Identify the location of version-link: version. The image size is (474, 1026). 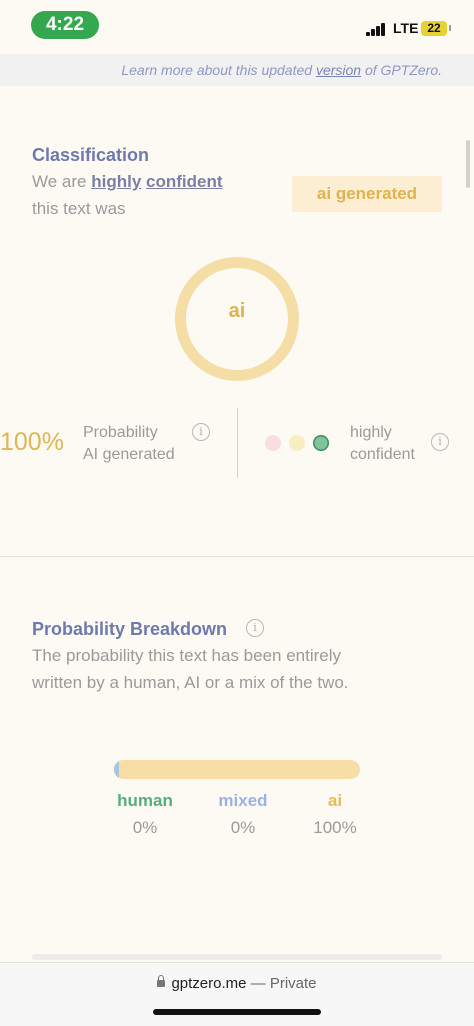
(338, 70).